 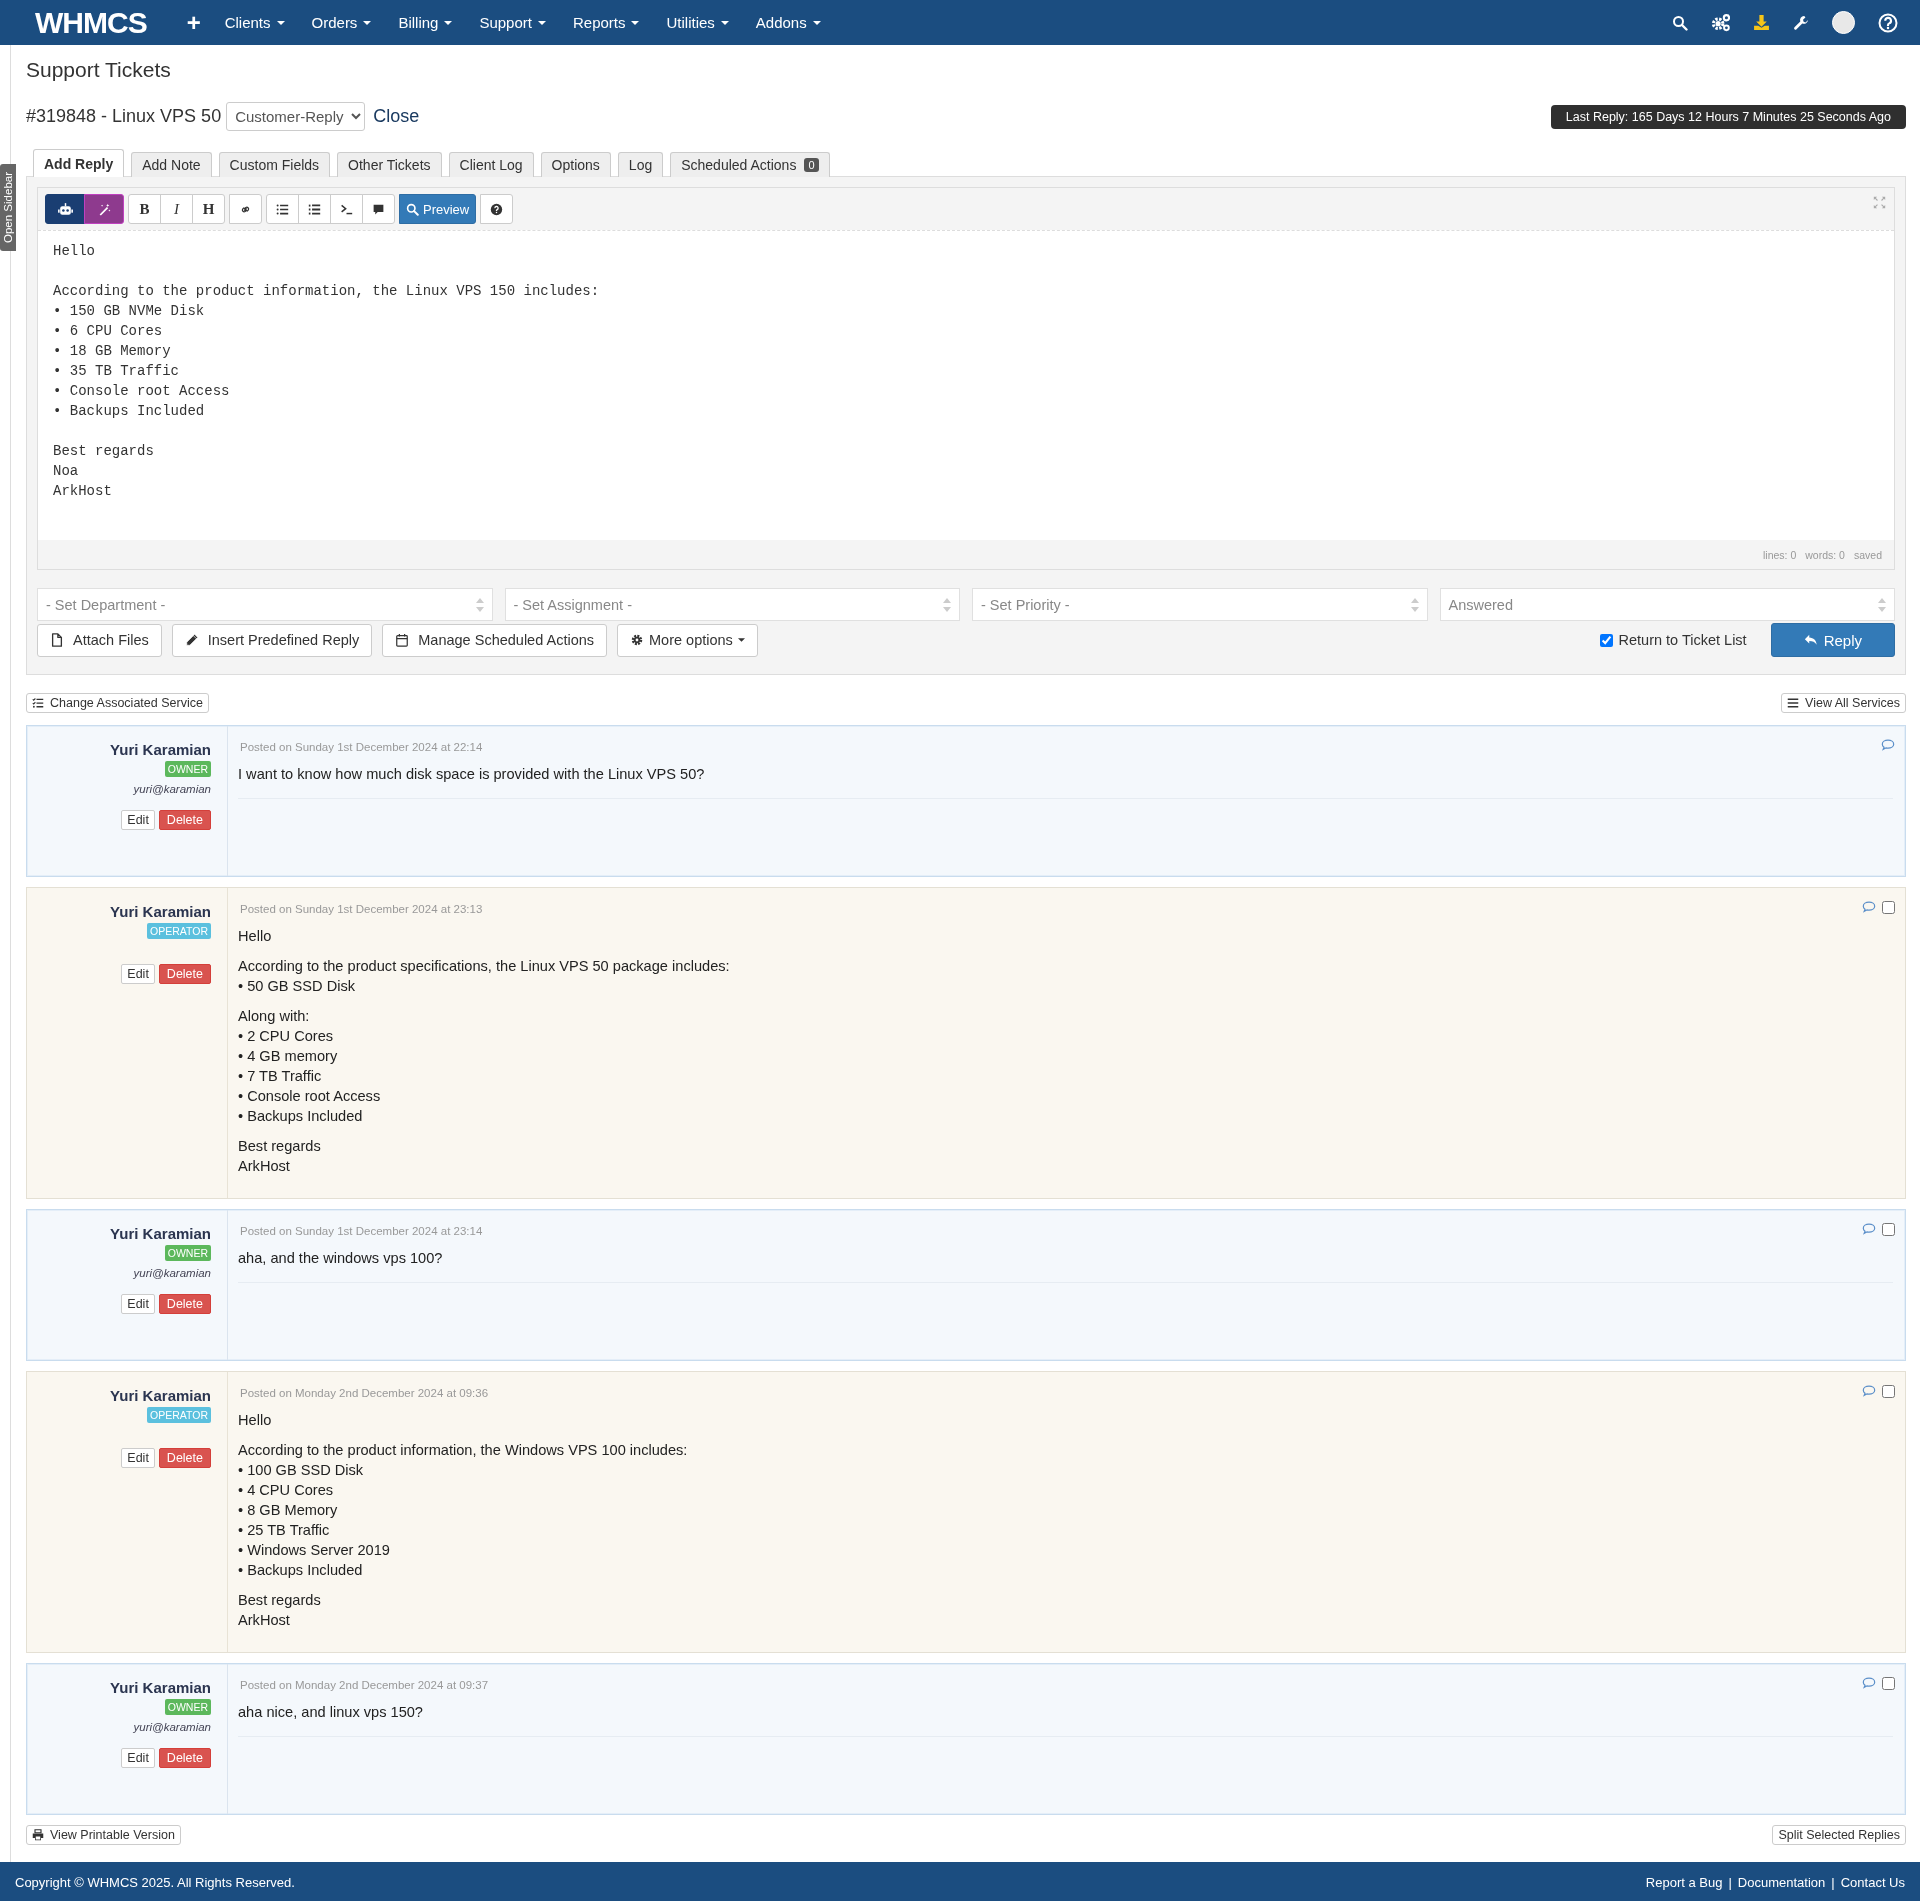 I want to click on heading-button: H, so click(x=208, y=209).